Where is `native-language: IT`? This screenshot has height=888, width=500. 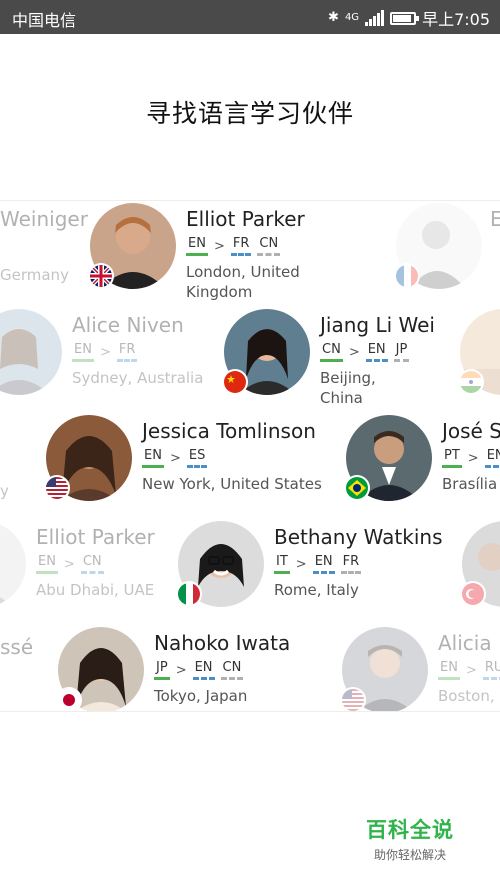
native-language: IT is located at coordinates (282, 564).